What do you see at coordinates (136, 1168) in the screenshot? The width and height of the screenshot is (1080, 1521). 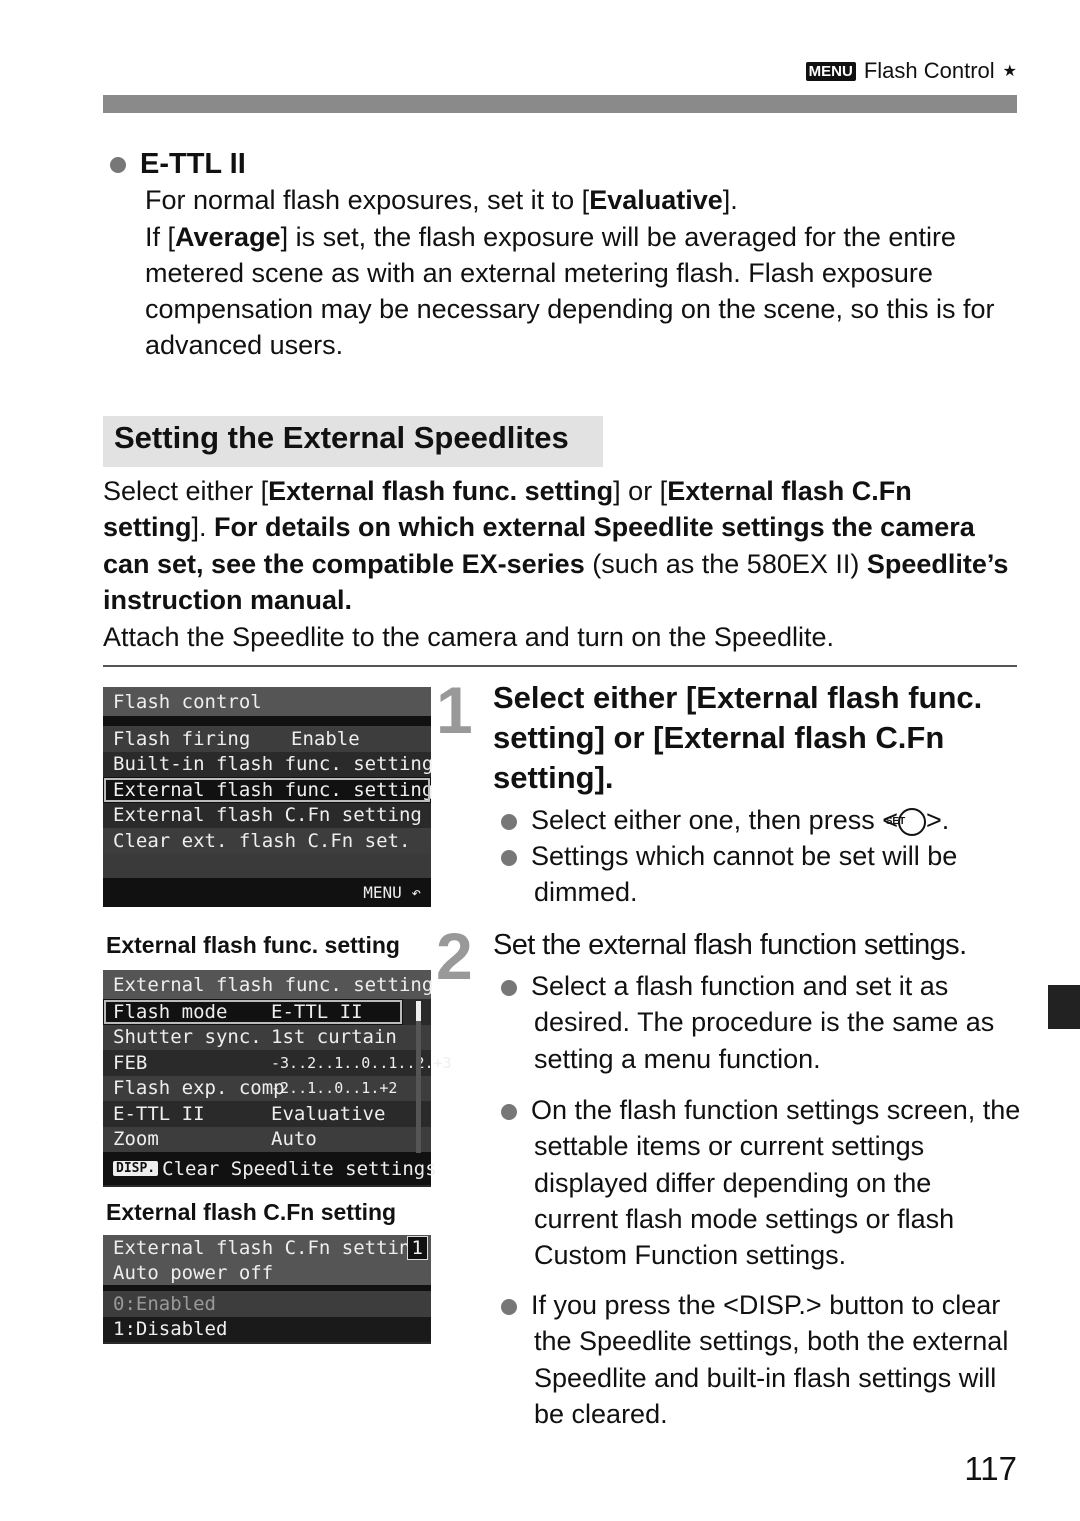 I see `disp-icon: DISP.` at bounding box center [136, 1168].